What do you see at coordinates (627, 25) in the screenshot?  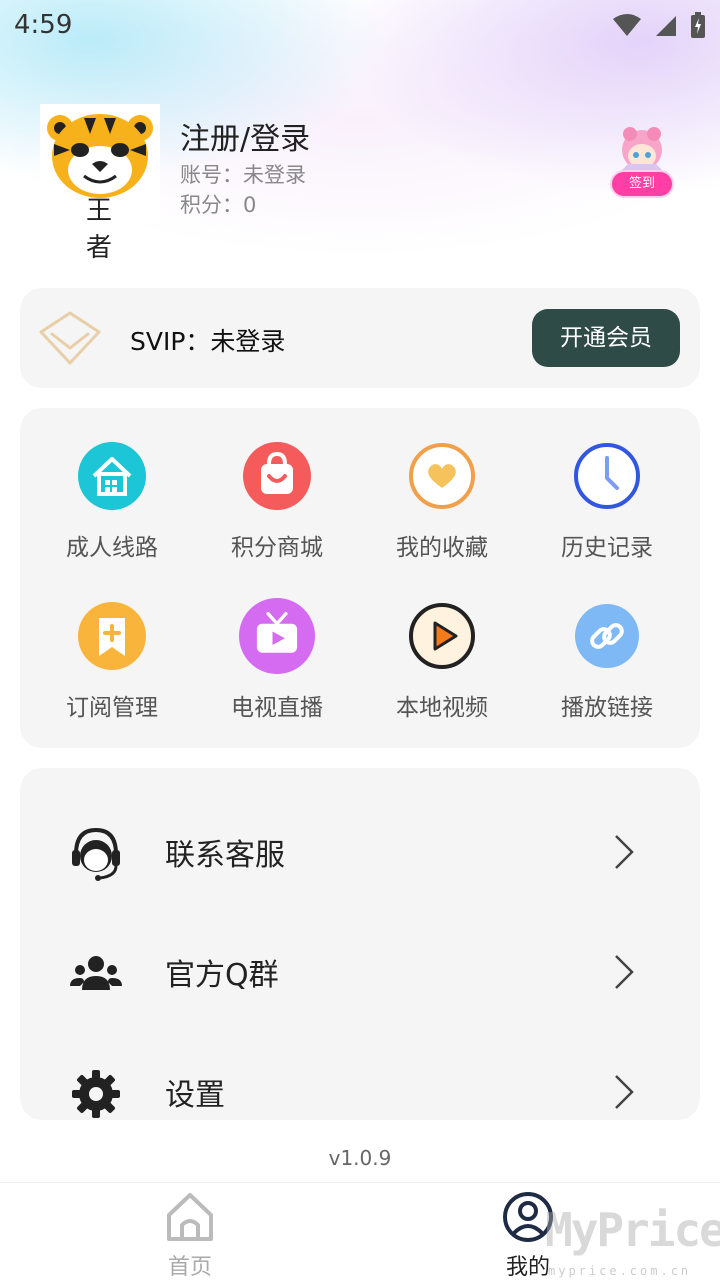 I see `wifi-icon` at bounding box center [627, 25].